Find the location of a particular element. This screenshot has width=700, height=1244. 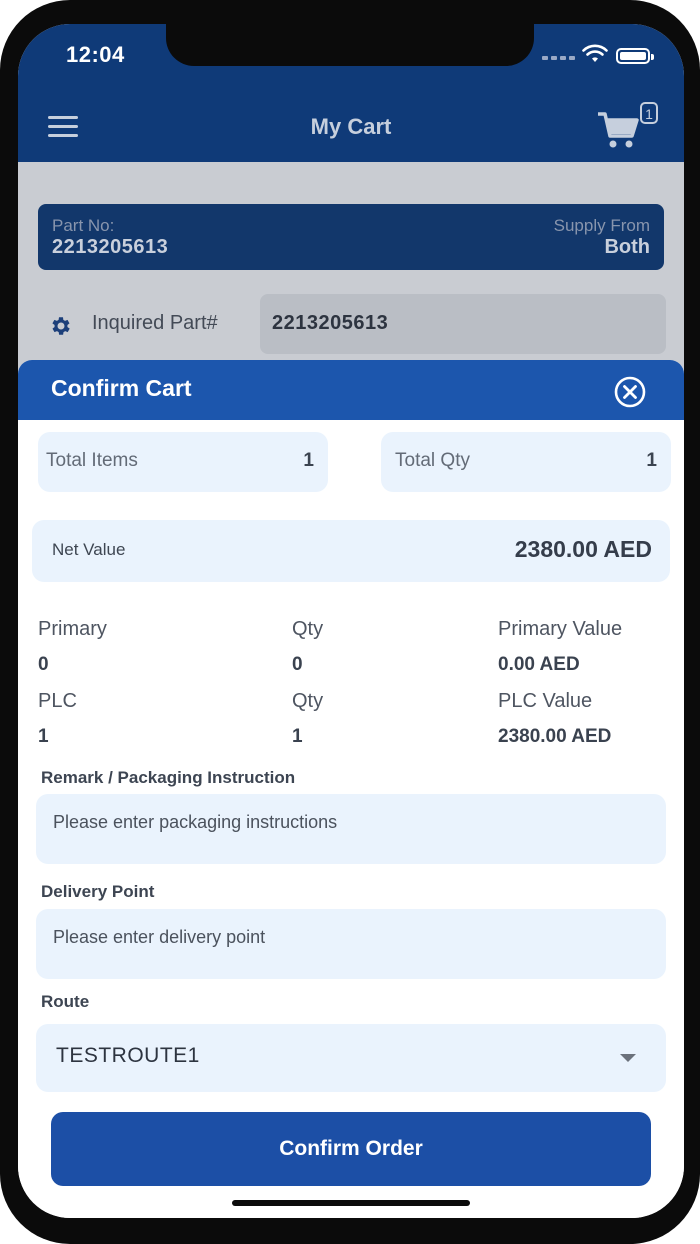

part-no-label: Part No: is located at coordinates (83, 225).